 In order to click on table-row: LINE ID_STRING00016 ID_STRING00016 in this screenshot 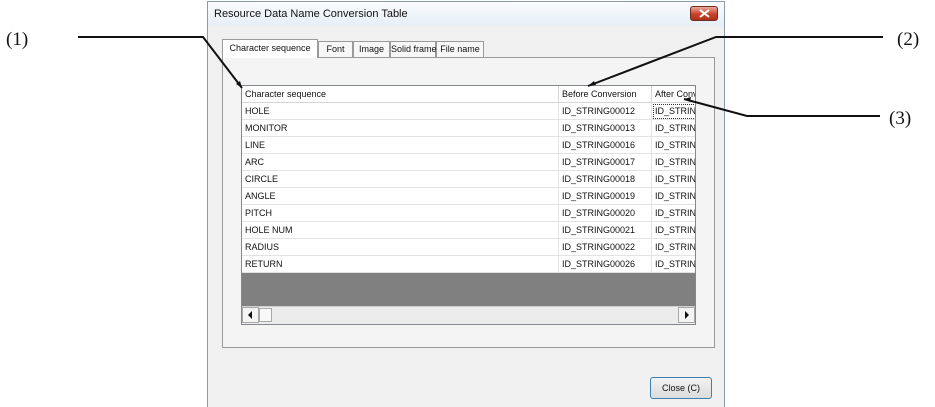, I will do `click(468, 145)`.